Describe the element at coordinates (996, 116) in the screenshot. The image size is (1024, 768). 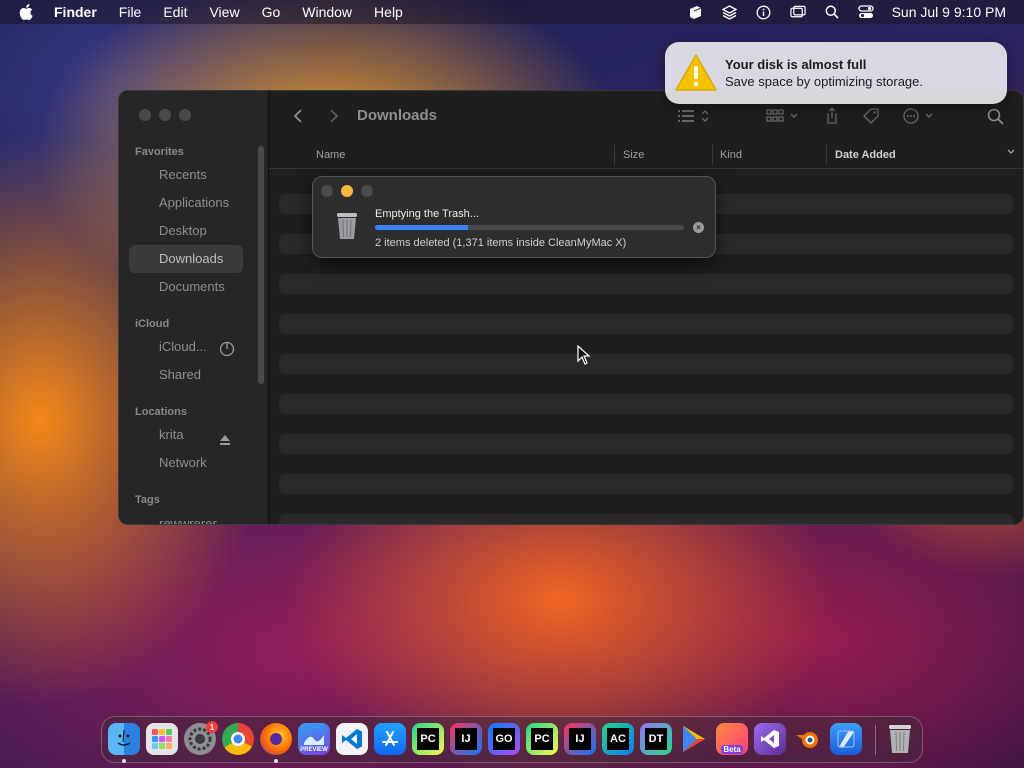
I see `search-icon` at that location.